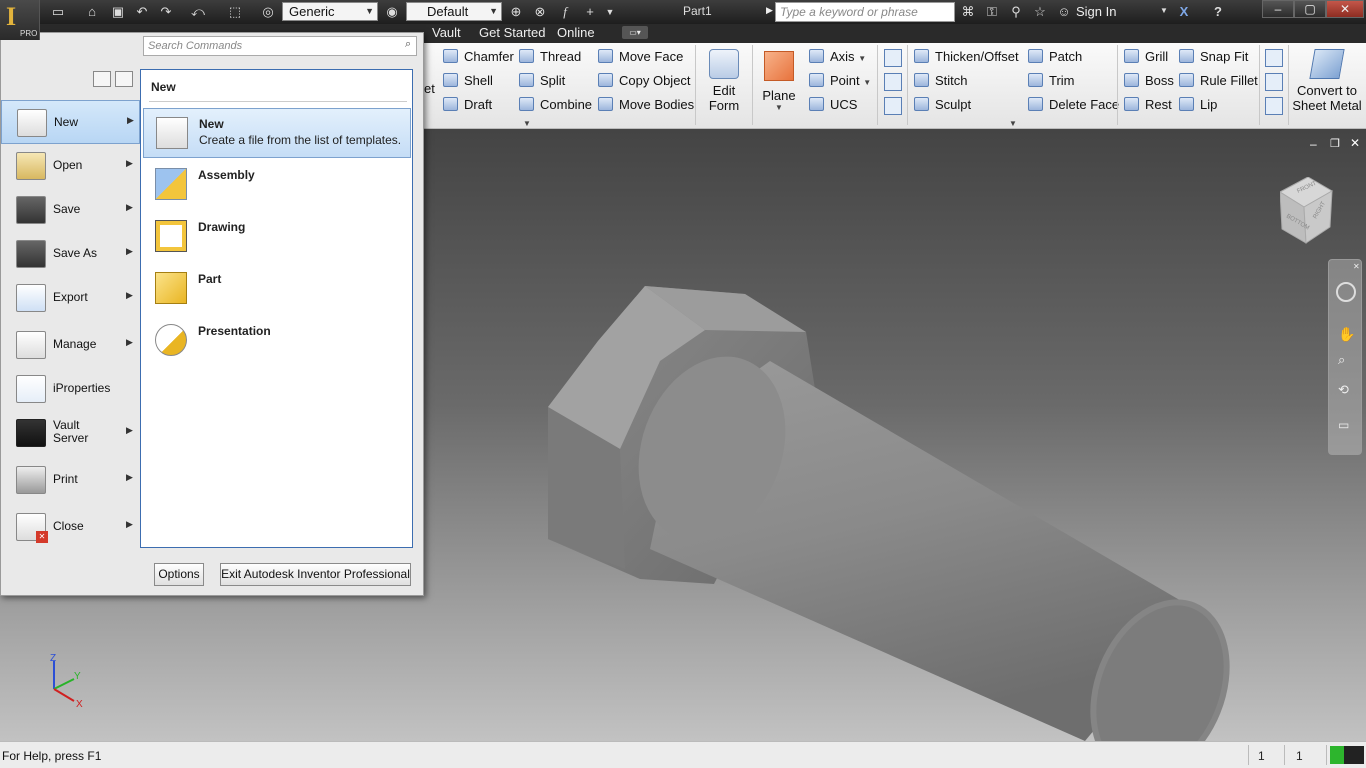  What do you see at coordinates (166, 12) in the screenshot?
I see `redo-icon: ↷` at bounding box center [166, 12].